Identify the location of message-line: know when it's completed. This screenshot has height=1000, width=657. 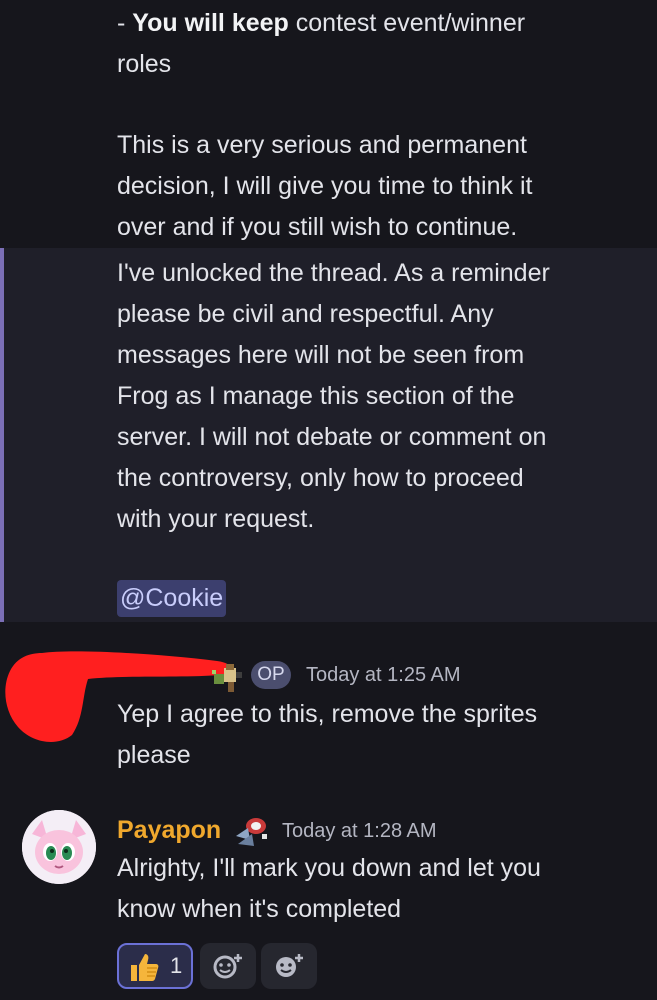
(259, 909).